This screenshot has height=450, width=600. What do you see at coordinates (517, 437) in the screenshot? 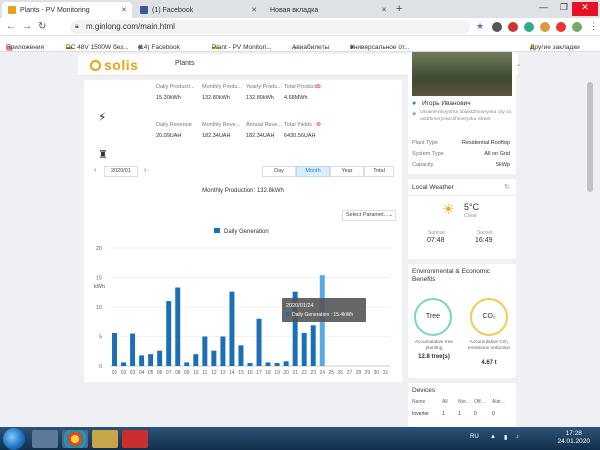
I see `volume-icon: ♪` at bounding box center [517, 437].